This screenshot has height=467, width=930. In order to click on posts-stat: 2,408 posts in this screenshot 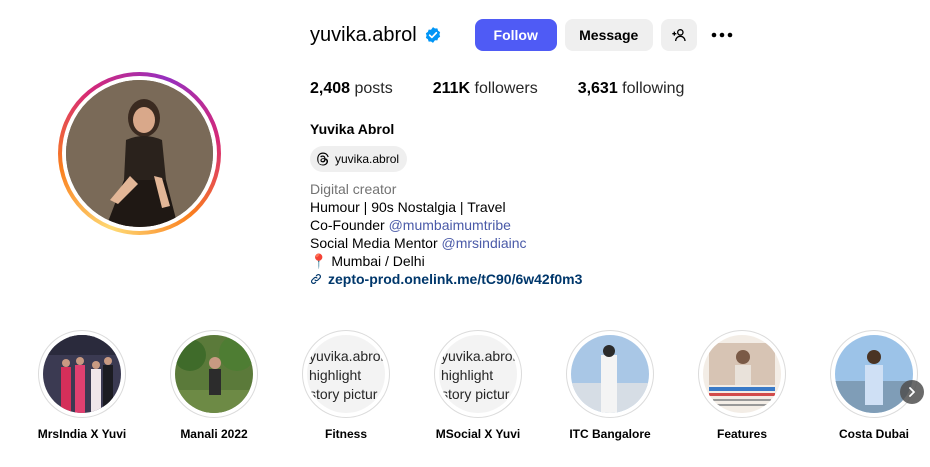, I will do `click(351, 89)`.